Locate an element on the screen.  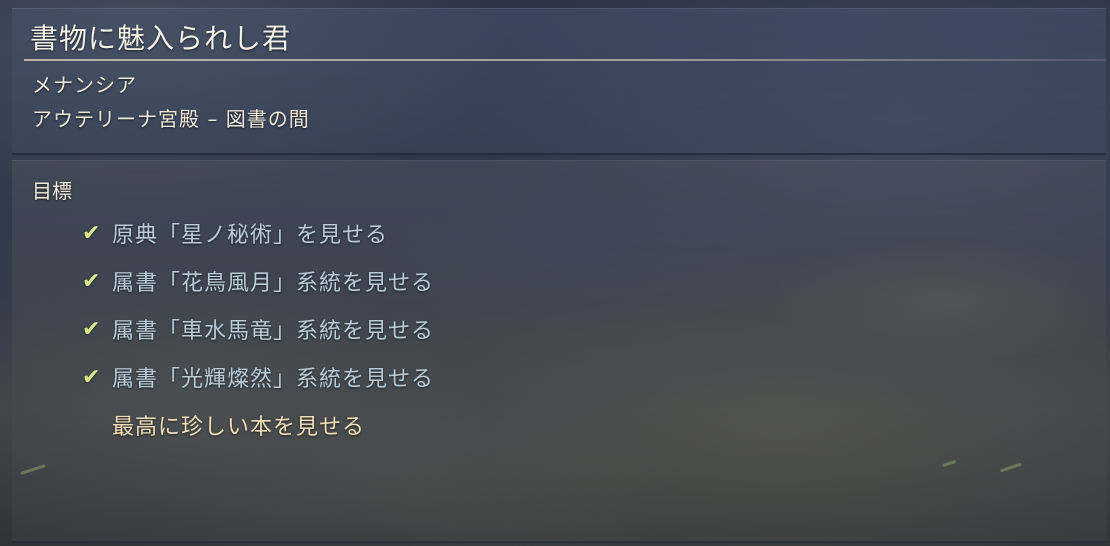
objective-text: 原典「星ノ秘術」を見せる is located at coordinates (250, 235).